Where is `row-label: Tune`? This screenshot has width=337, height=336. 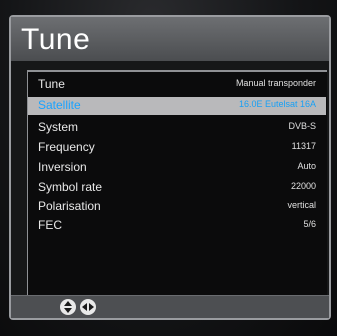
row-label: Tune is located at coordinates (51, 84).